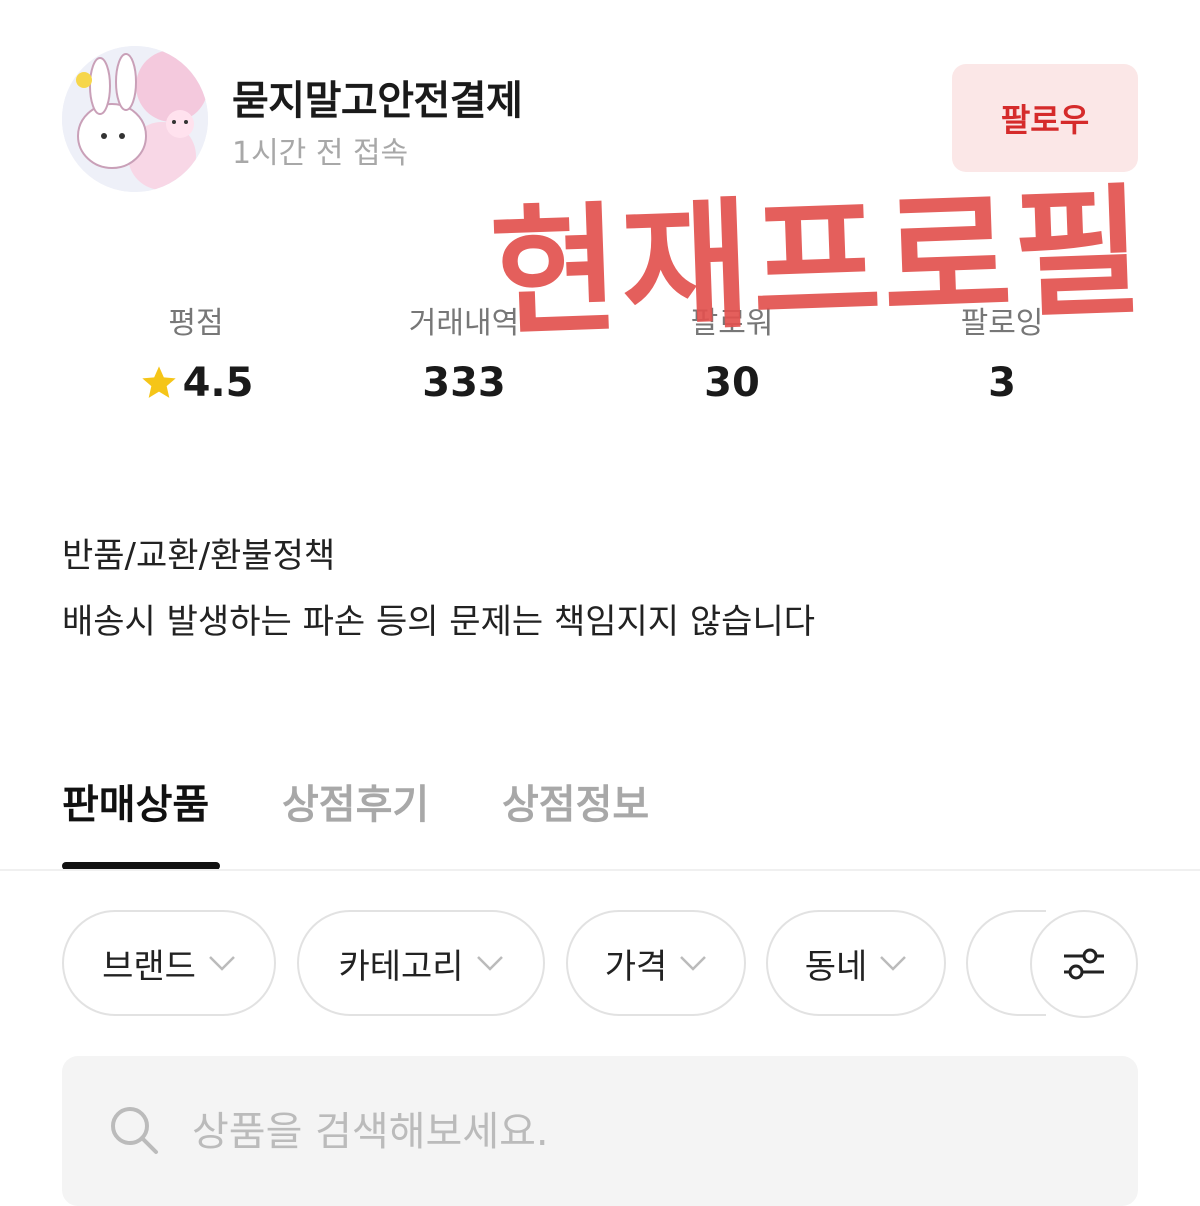 This screenshot has width=1200, height=1206. I want to click on filter-brand: 브랜드, so click(169, 963).